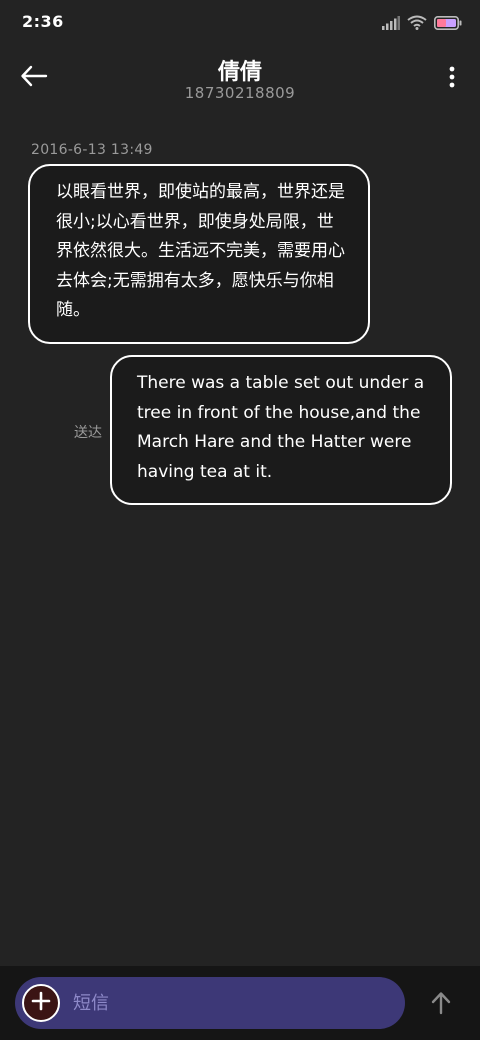 The image size is (480, 1040). I want to click on message-input, so click(233, 1003).